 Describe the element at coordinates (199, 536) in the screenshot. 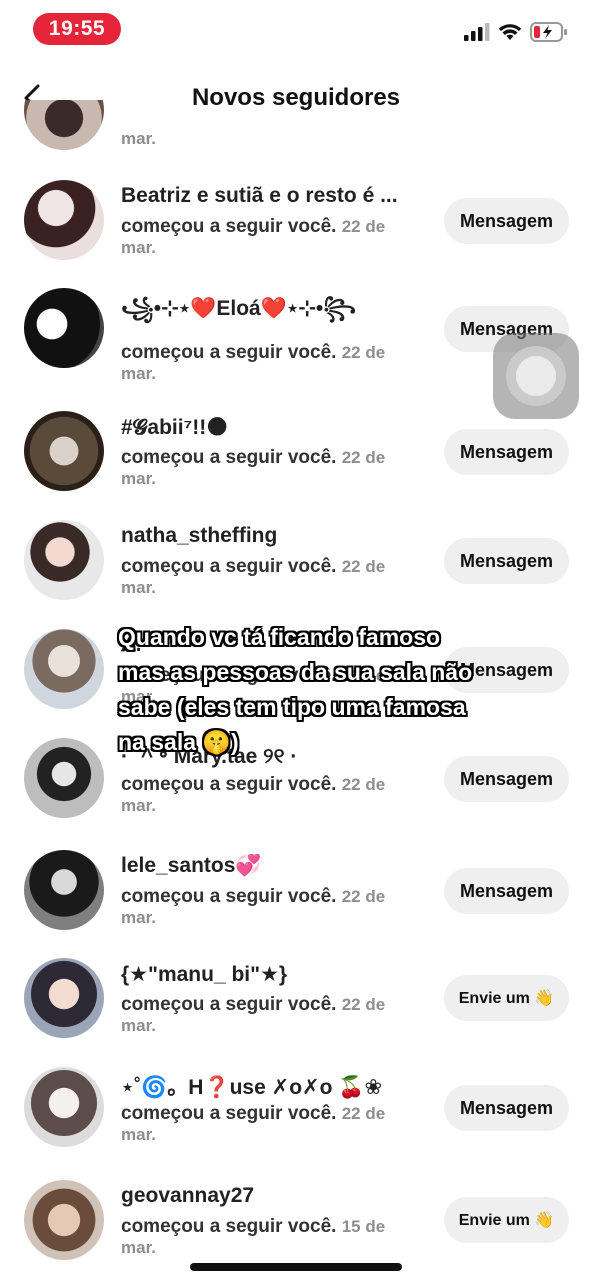

I see `username: natha_stheffing` at that location.